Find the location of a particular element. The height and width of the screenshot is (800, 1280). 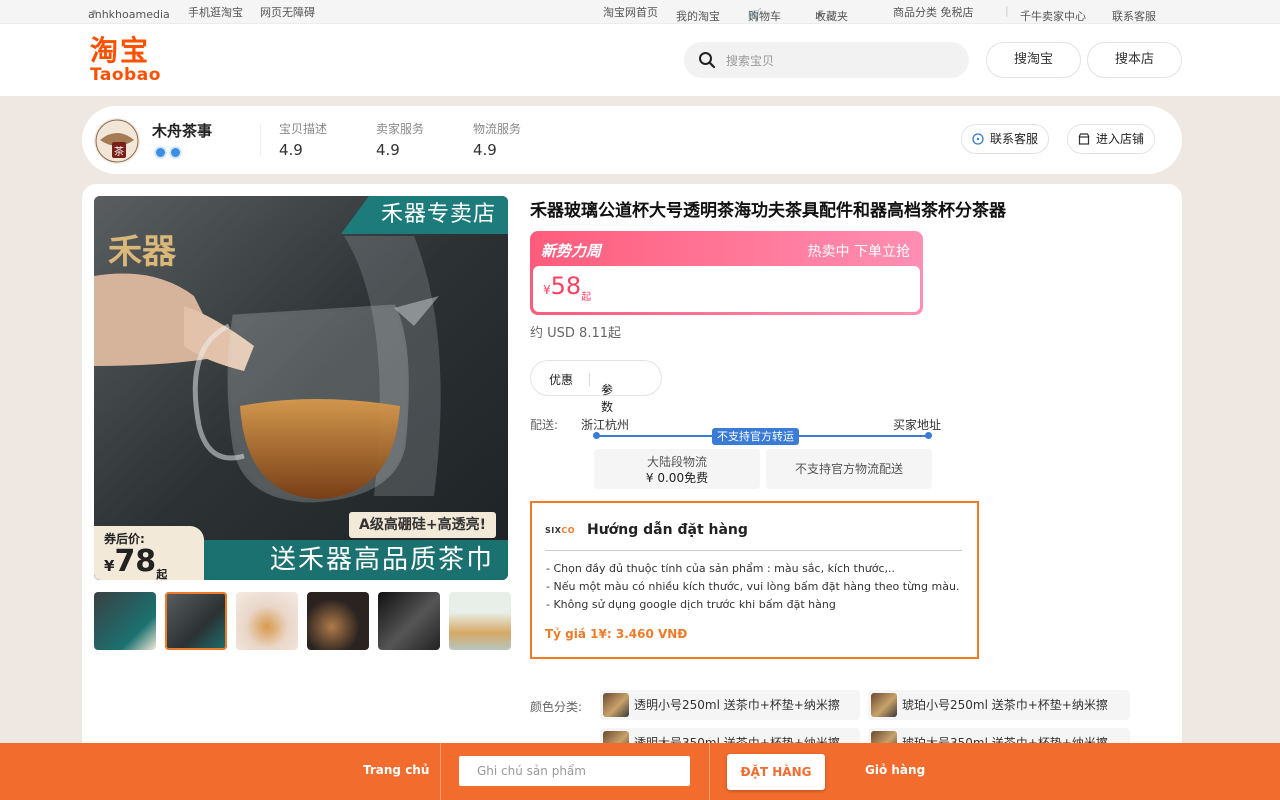

tab-divider is located at coordinates (589, 379).